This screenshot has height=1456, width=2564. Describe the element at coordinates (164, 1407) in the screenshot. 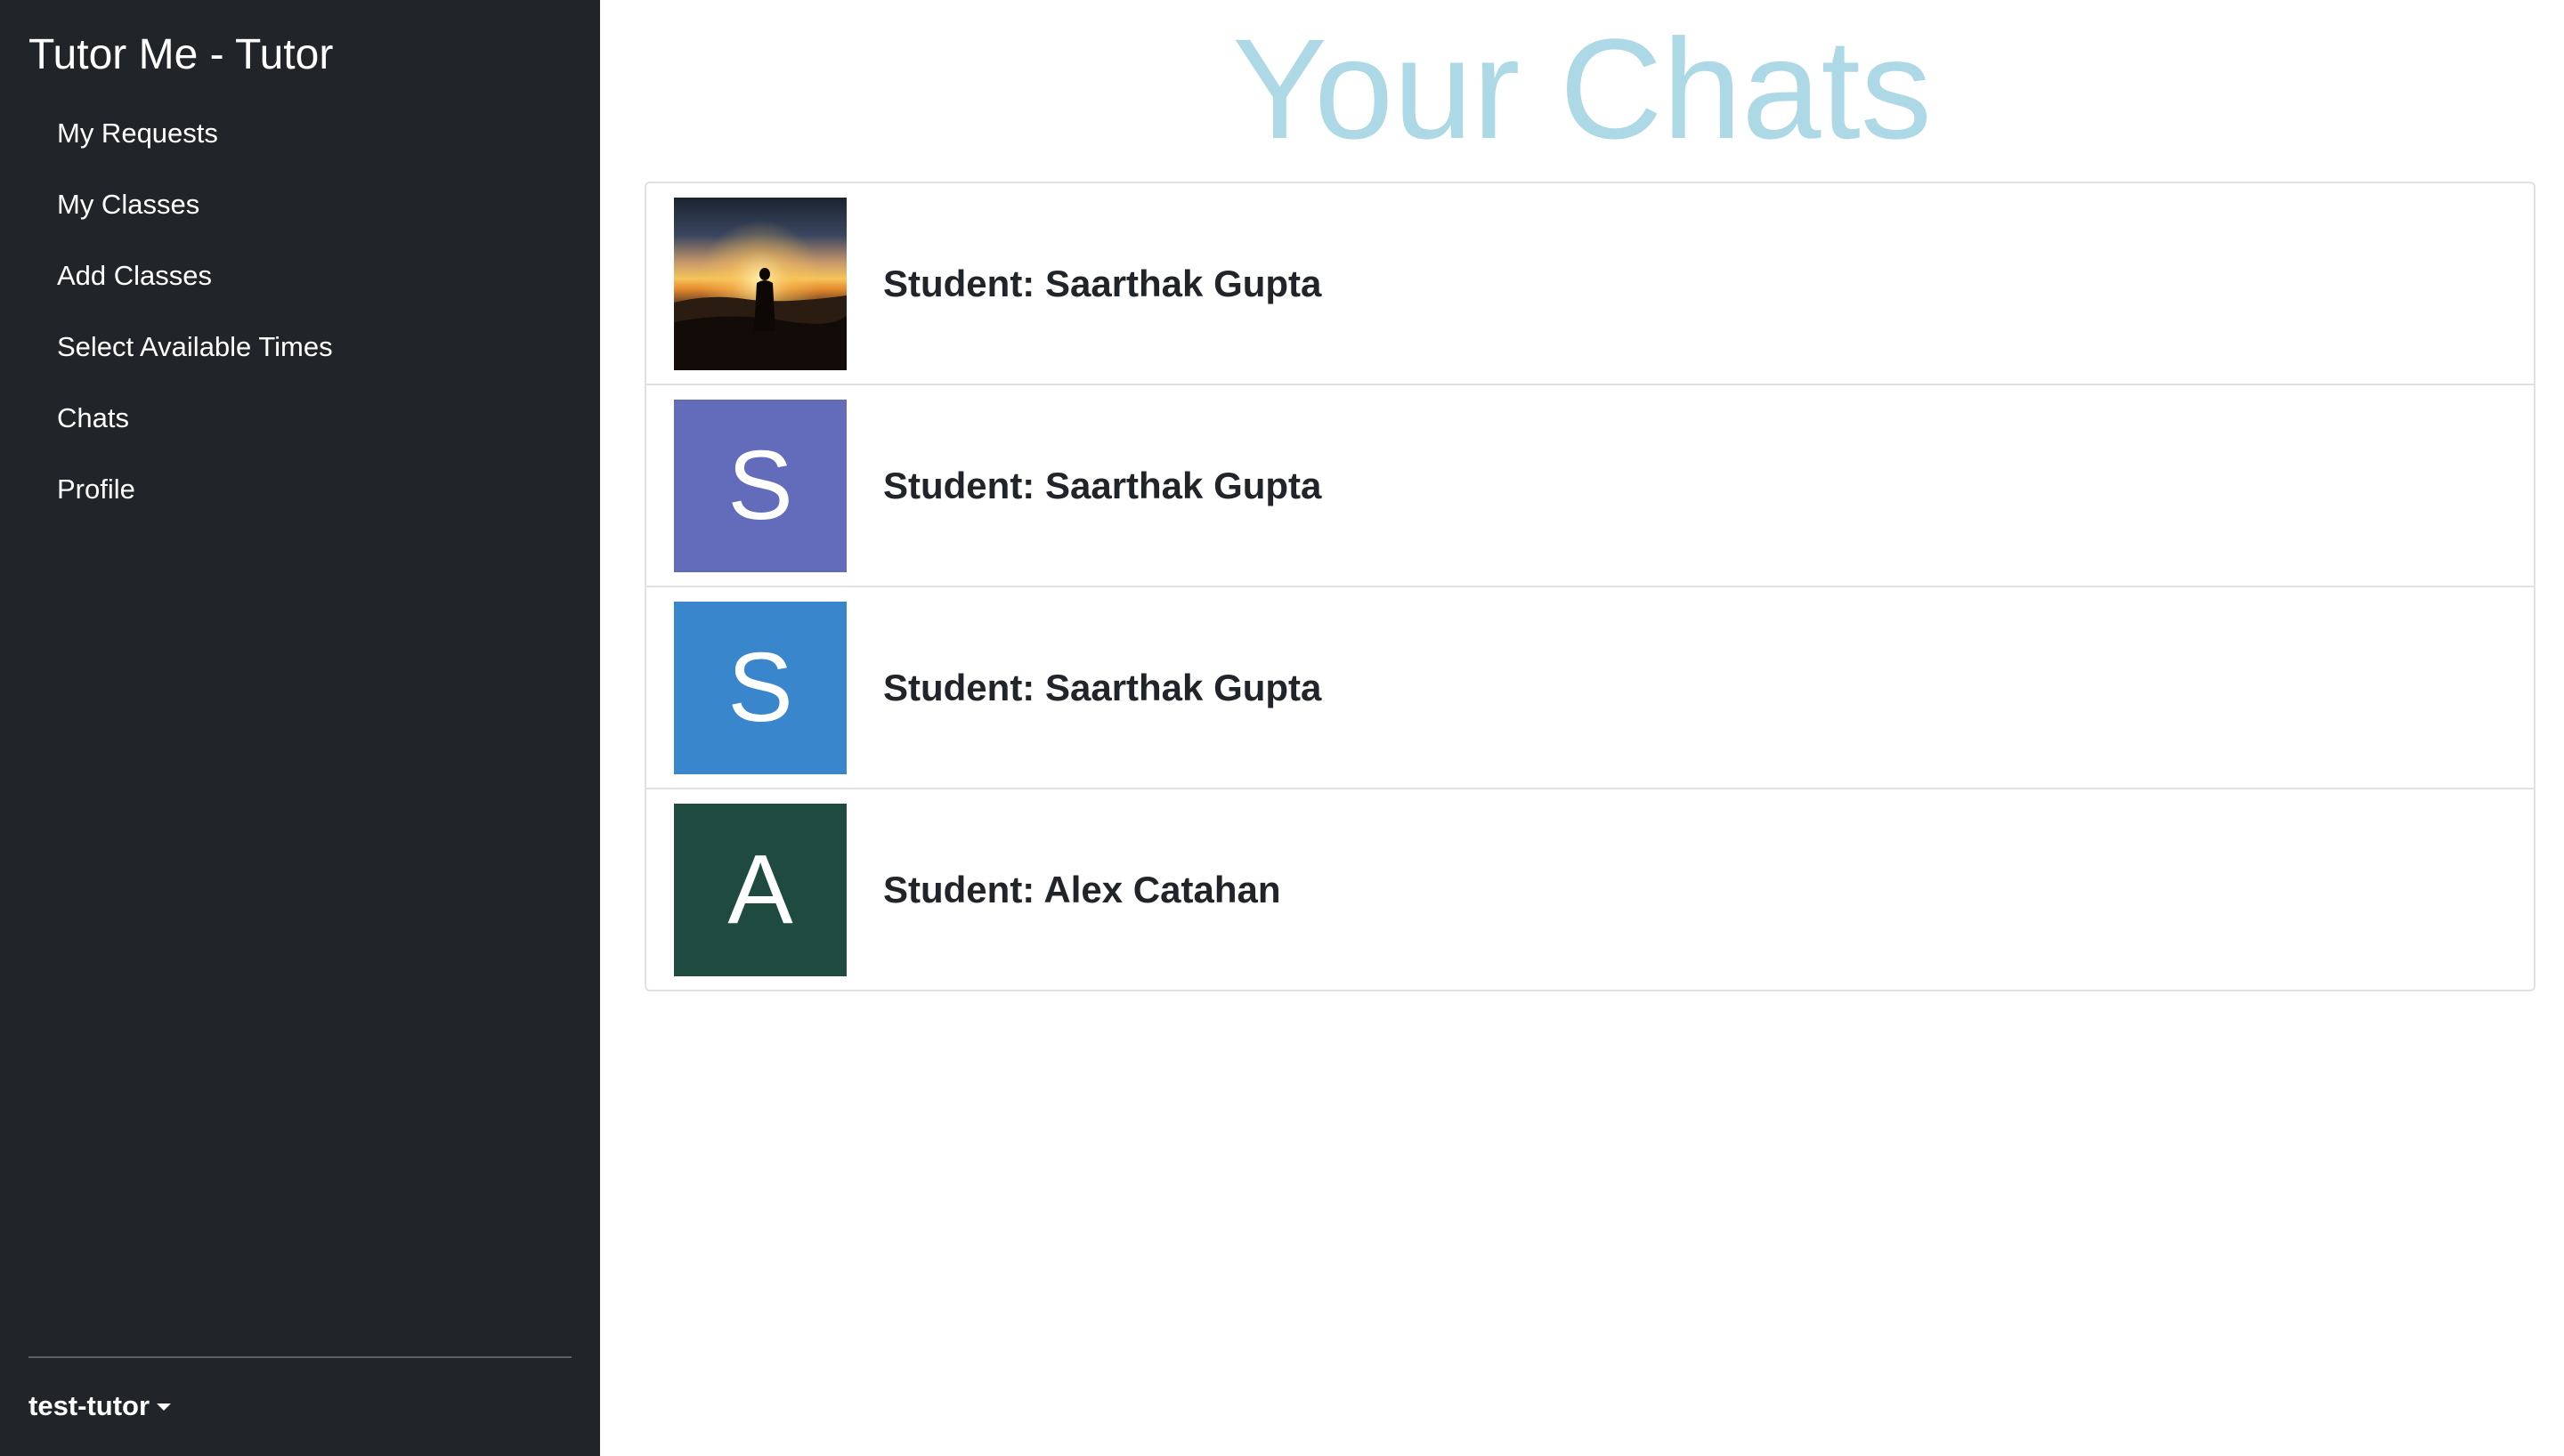

I see `caret-down-icon` at that location.